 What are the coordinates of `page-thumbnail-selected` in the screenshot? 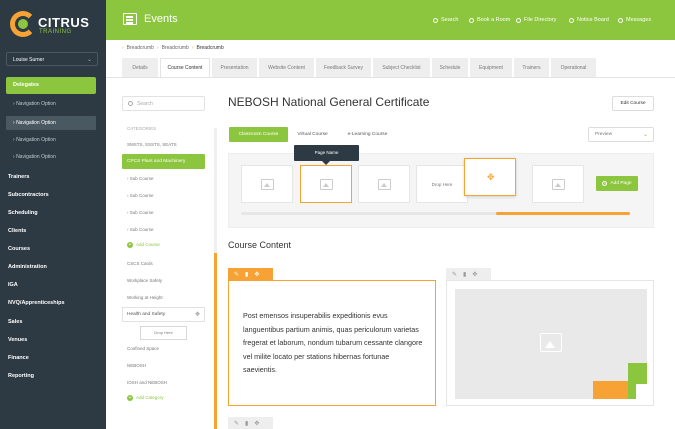 It's located at (326, 184).